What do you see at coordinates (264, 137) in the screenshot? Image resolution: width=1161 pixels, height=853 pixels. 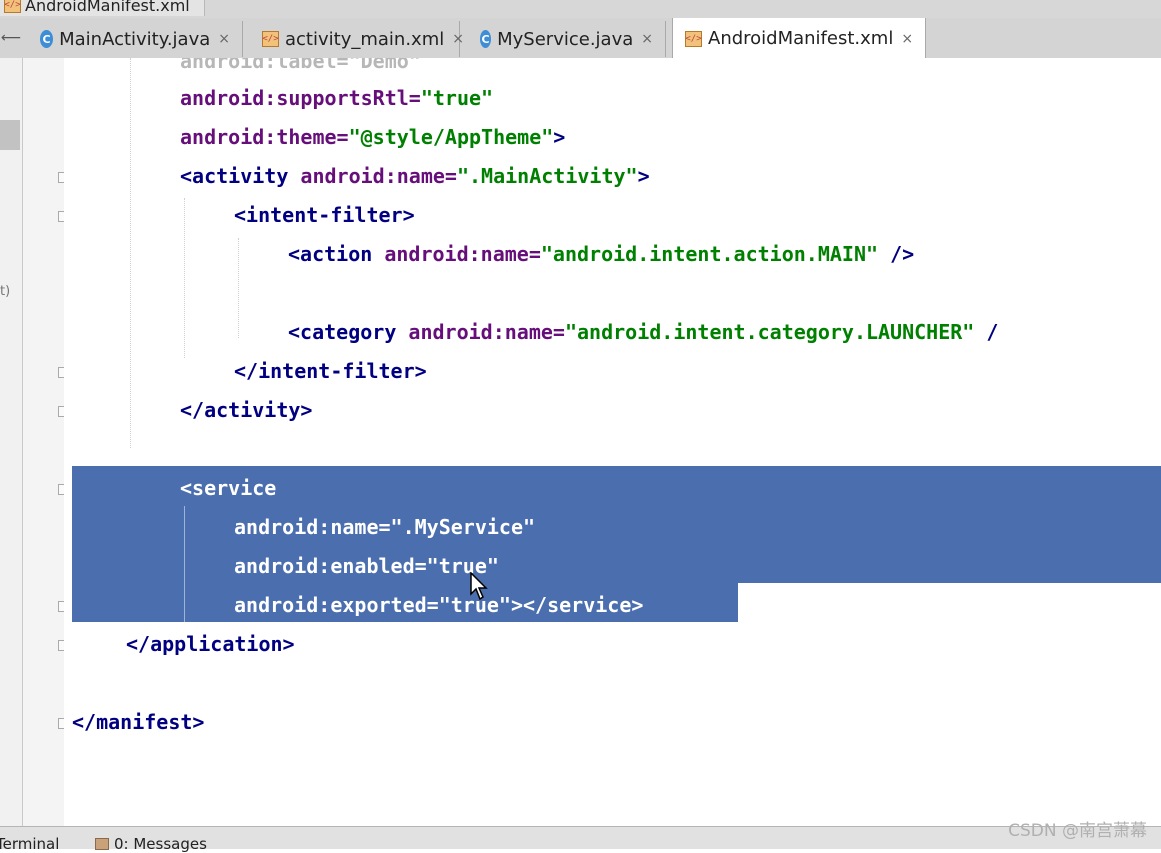 I see `attribute-name: android:theme=` at bounding box center [264, 137].